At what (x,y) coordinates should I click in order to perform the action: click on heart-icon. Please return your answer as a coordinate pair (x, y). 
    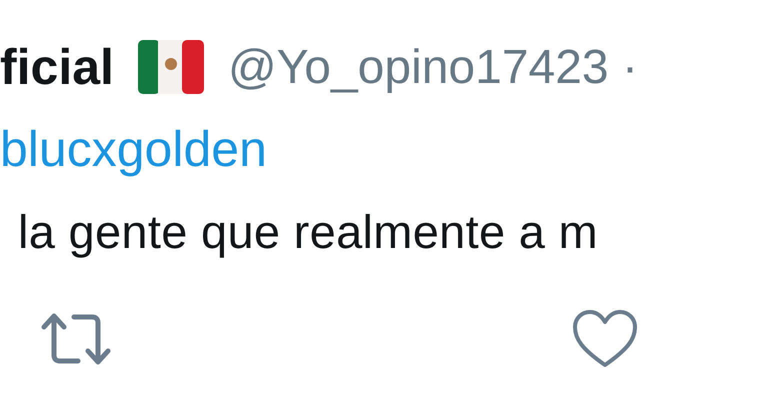
    Looking at the image, I should click on (605, 339).